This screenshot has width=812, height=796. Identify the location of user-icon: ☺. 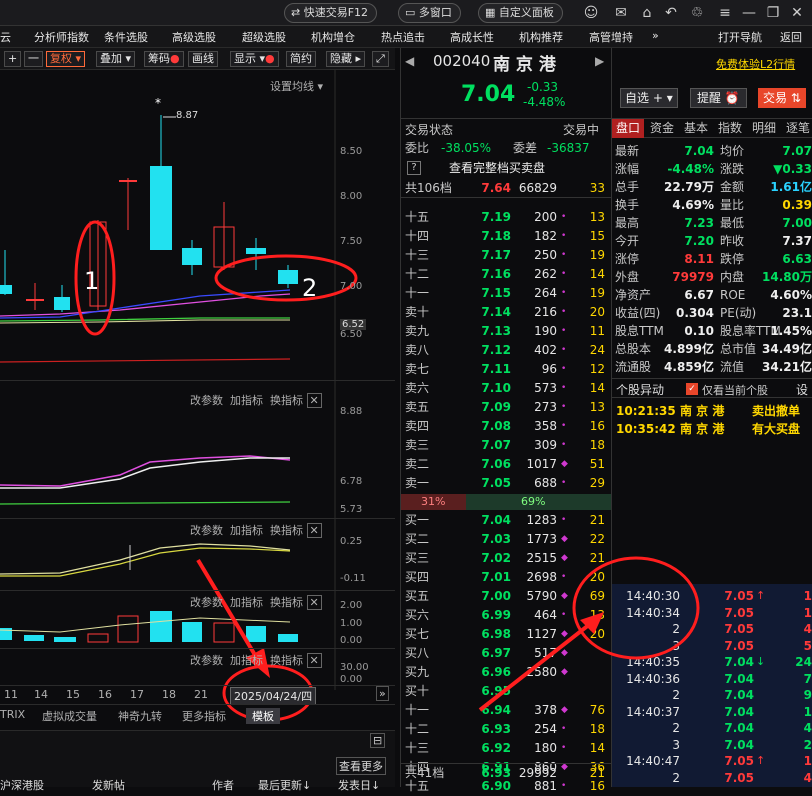
(591, 13).